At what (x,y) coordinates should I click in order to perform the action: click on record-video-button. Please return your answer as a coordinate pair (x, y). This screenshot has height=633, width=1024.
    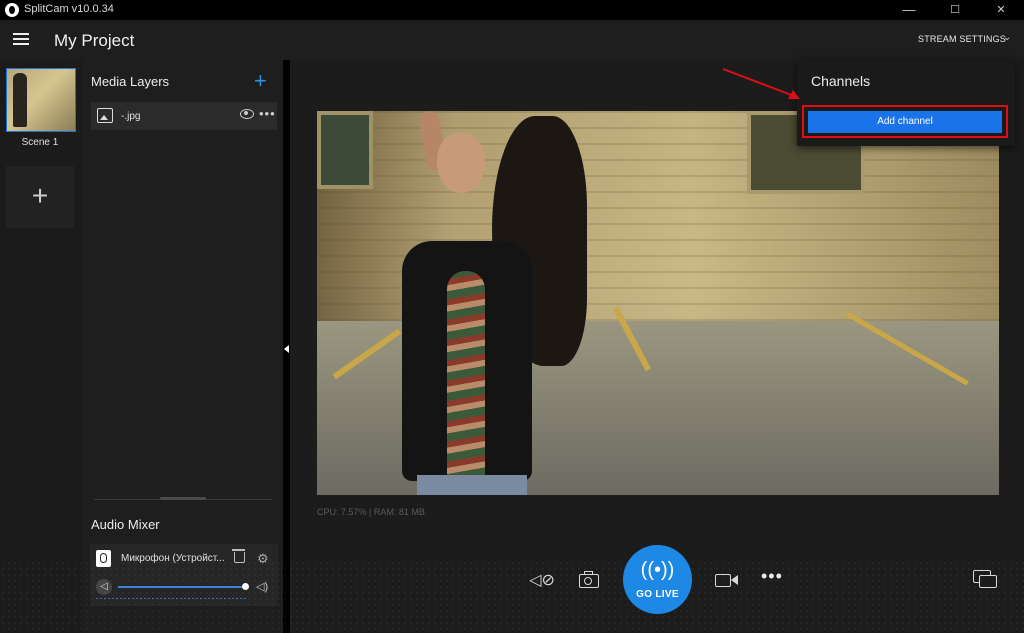
    Looking at the image, I should click on (727, 580).